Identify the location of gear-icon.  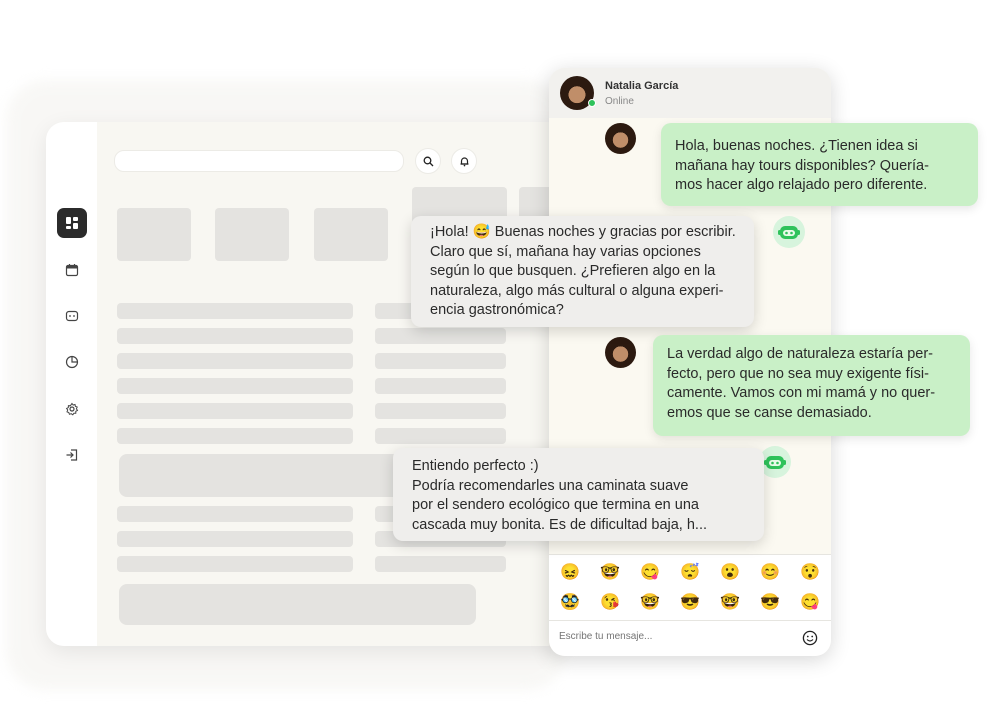
(72, 409).